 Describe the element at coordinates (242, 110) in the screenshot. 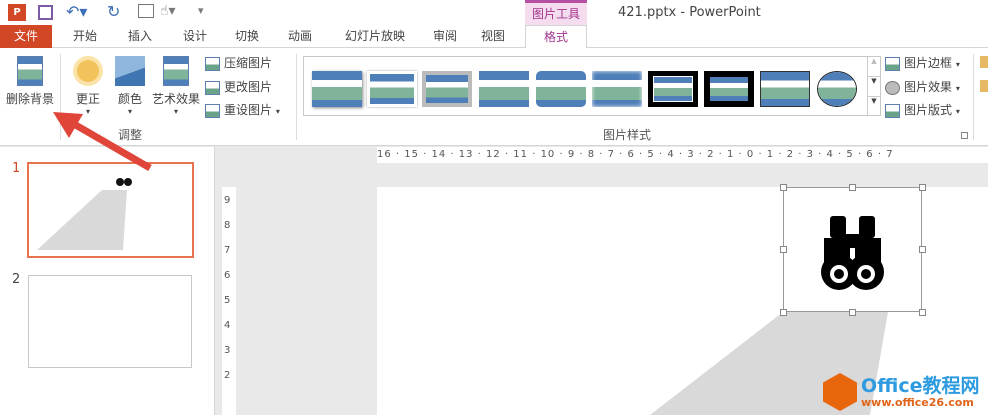

I see `reset-picture-button: 重设图片 ▾` at that location.